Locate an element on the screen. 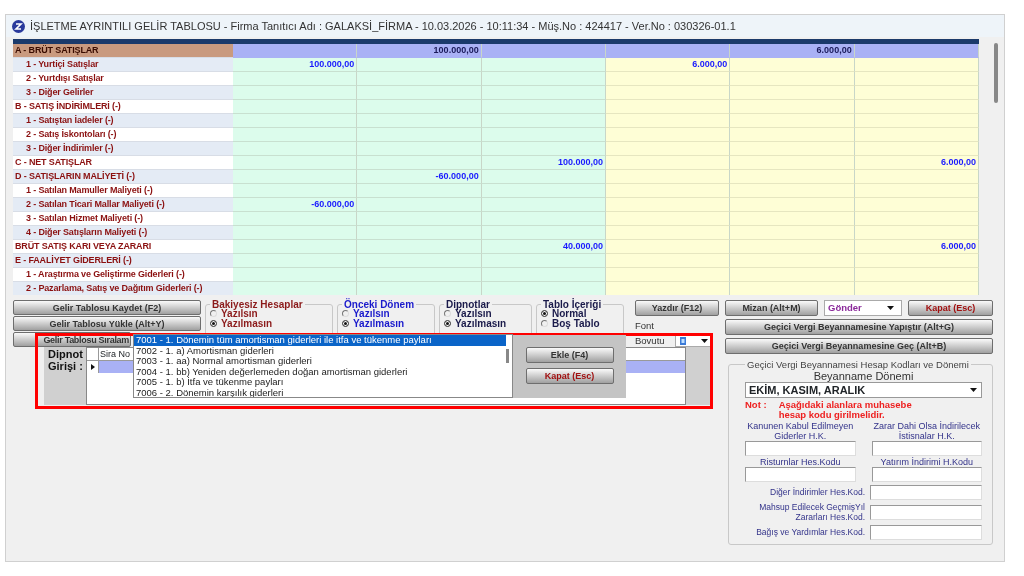 This screenshot has width=1024, height=576. action-button: Geçici Vergi Beyannamesine Yapıştır (Alt+G) is located at coordinates (859, 327).